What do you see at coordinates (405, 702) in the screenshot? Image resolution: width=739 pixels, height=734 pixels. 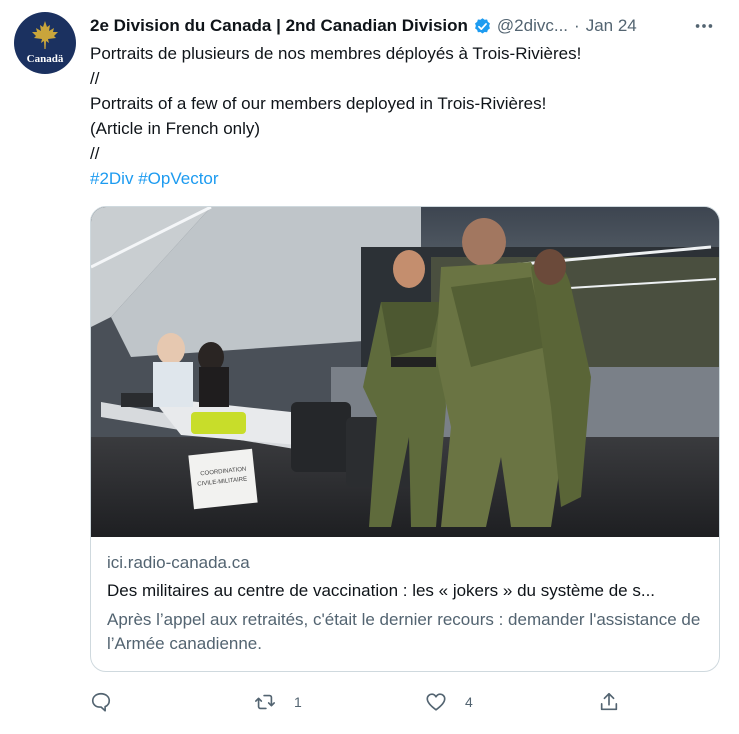 I see `tweet-actions: 1 4` at bounding box center [405, 702].